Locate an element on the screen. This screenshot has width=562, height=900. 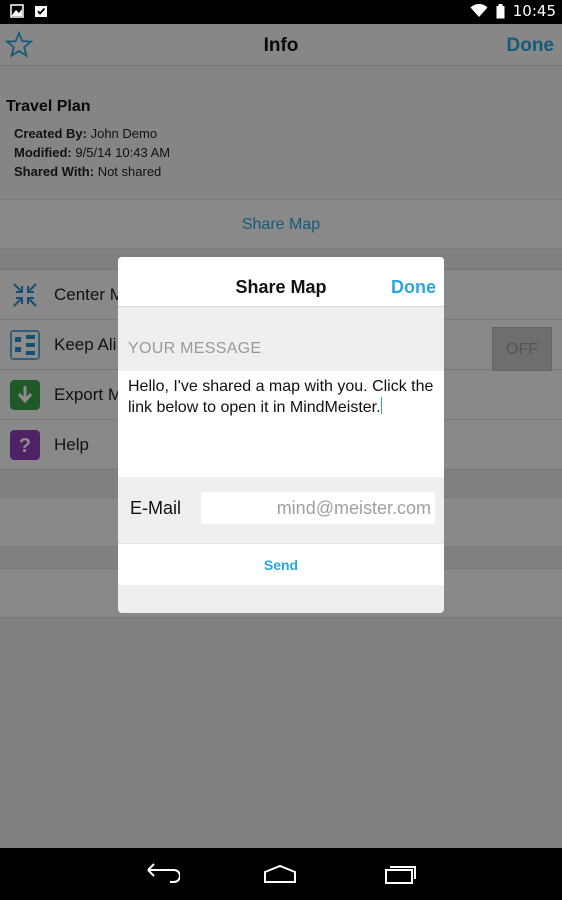
battery-icon is located at coordinates (500, 10).